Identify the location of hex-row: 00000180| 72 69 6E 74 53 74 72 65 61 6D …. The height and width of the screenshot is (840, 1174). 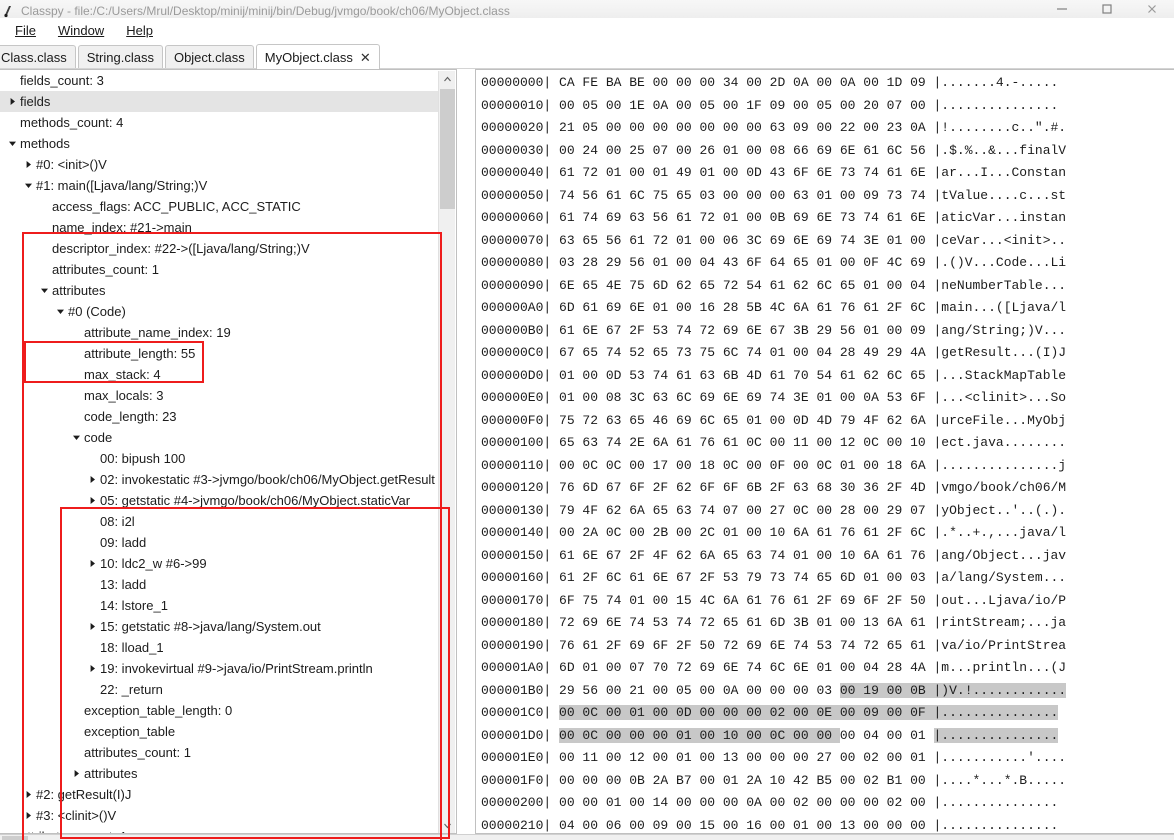
(773, 623).